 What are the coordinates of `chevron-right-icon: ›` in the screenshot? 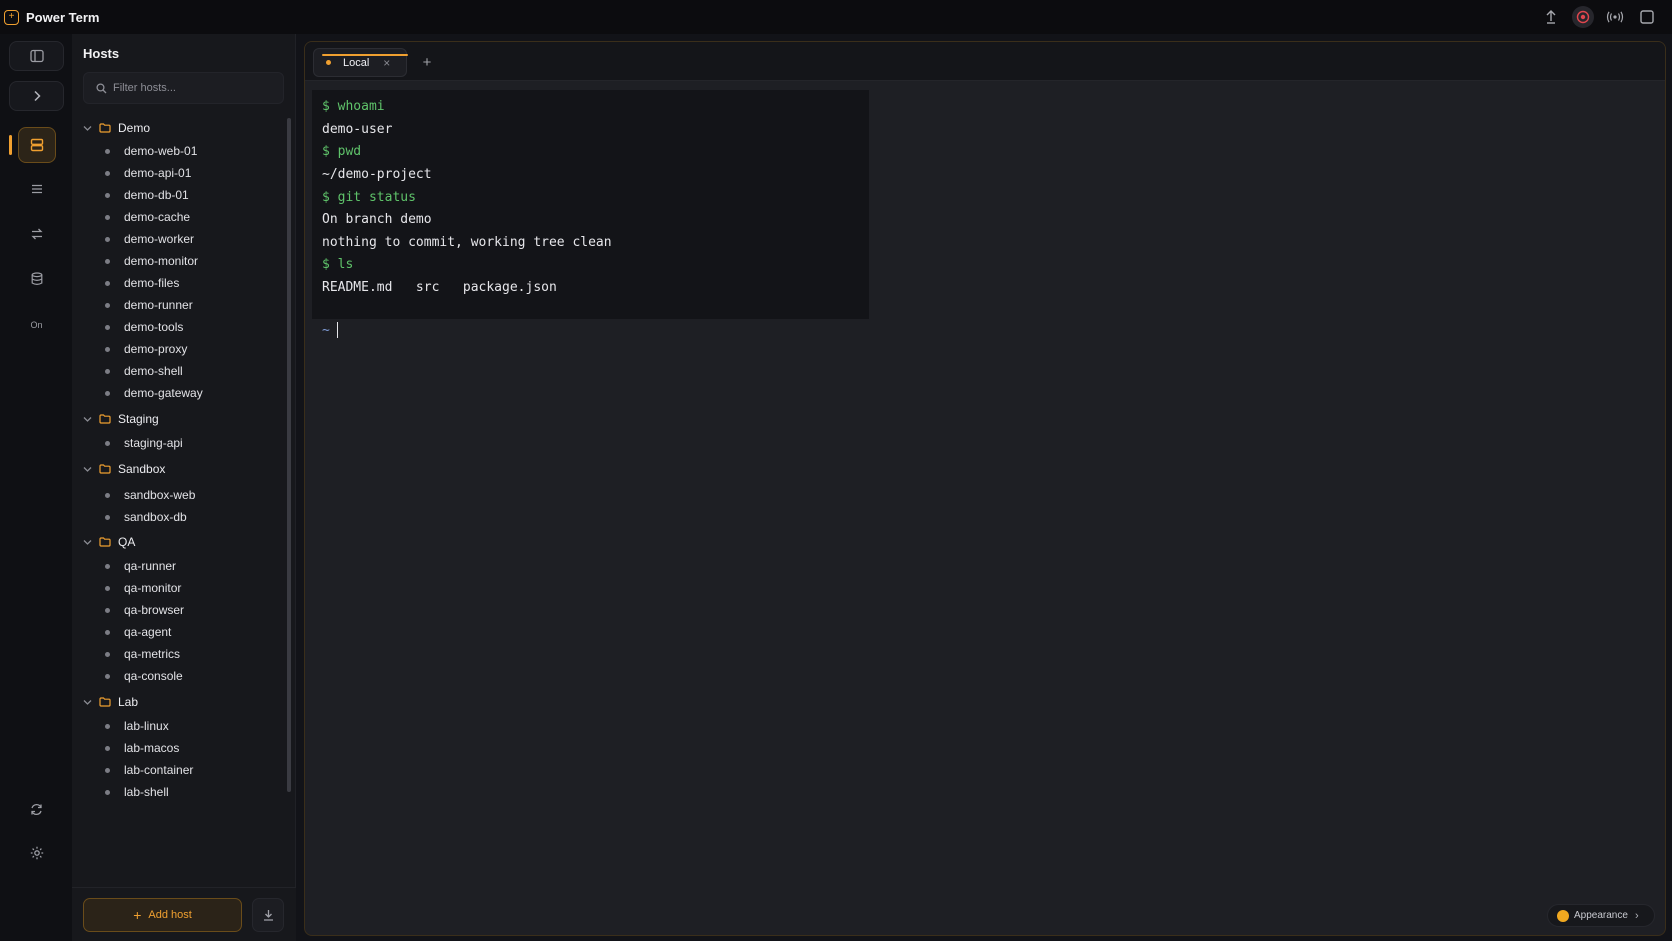 It's located at (1636, 915).